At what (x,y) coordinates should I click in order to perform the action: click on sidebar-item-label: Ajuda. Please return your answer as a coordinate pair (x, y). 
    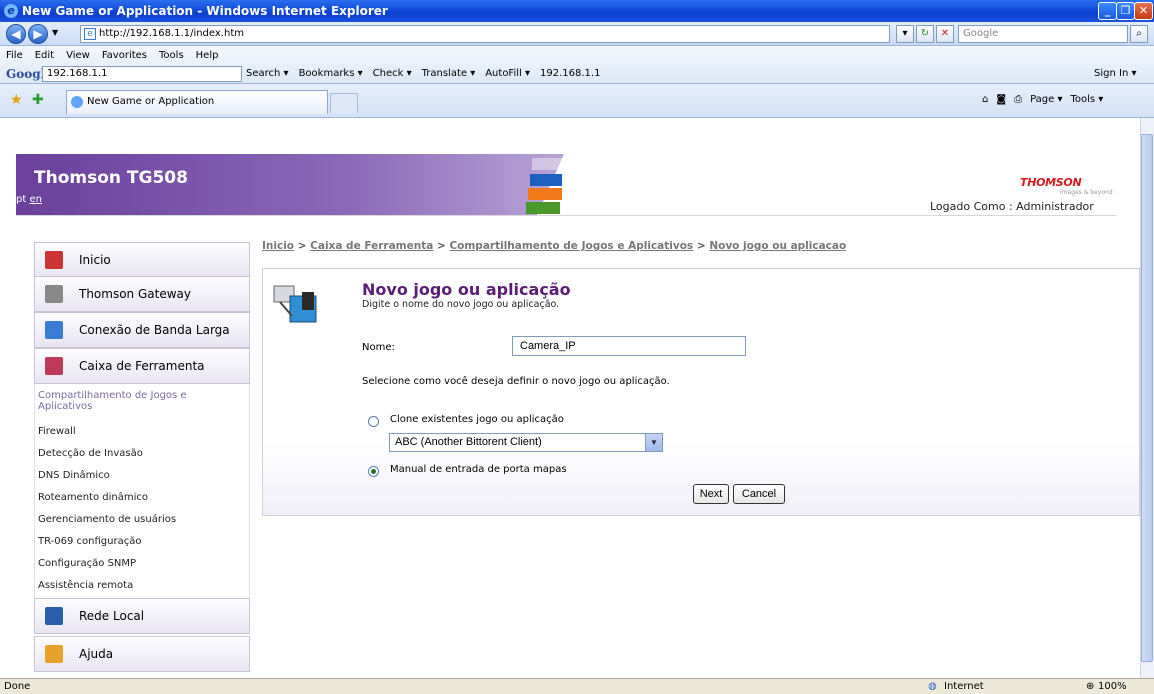
    Looking at the image, I should click on (96, 654).